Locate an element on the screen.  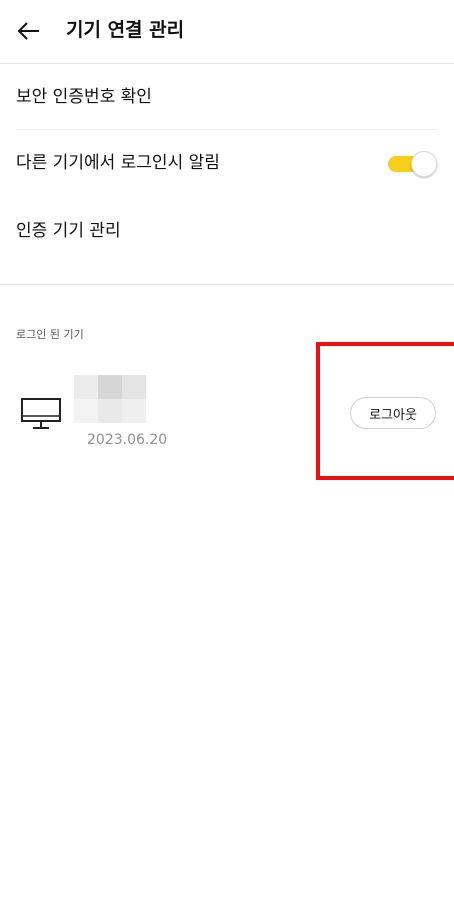
login-alert-item: 다른 기기에서 로그인시 알림 is located at coordinates (118, 163).